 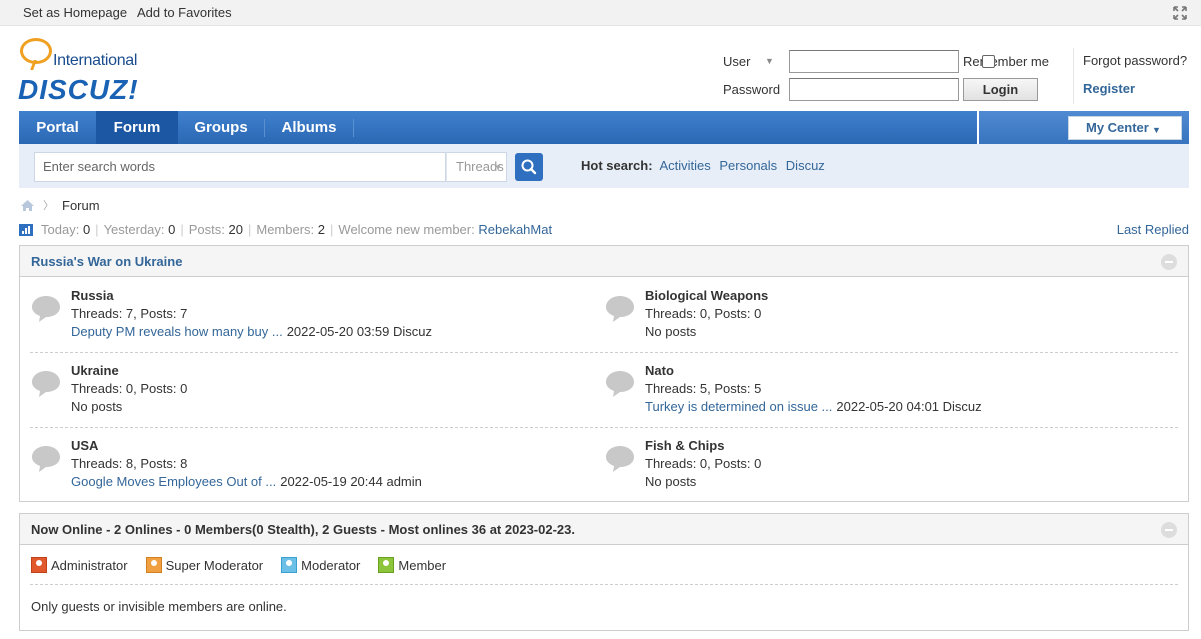 I want to click on forum-name: Nato, so click(x=659, y=370).